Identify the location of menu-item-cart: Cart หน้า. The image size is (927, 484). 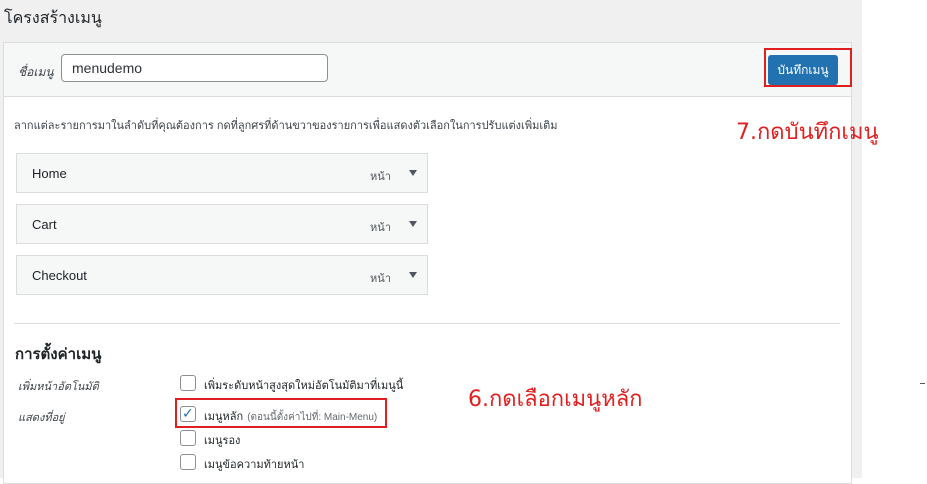
(222, 224).